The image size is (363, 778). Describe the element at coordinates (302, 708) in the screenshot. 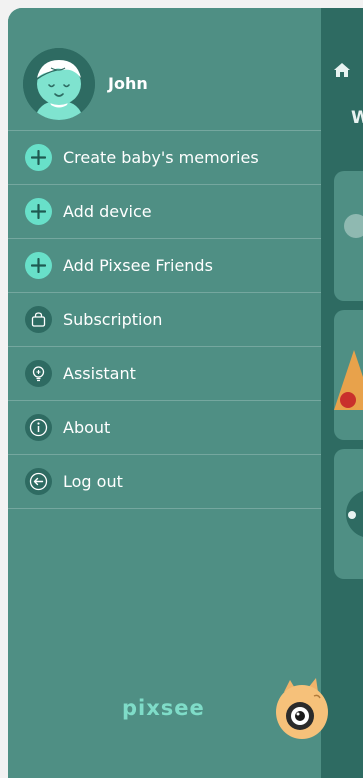

I see `mascot-camera-icon` at that location.